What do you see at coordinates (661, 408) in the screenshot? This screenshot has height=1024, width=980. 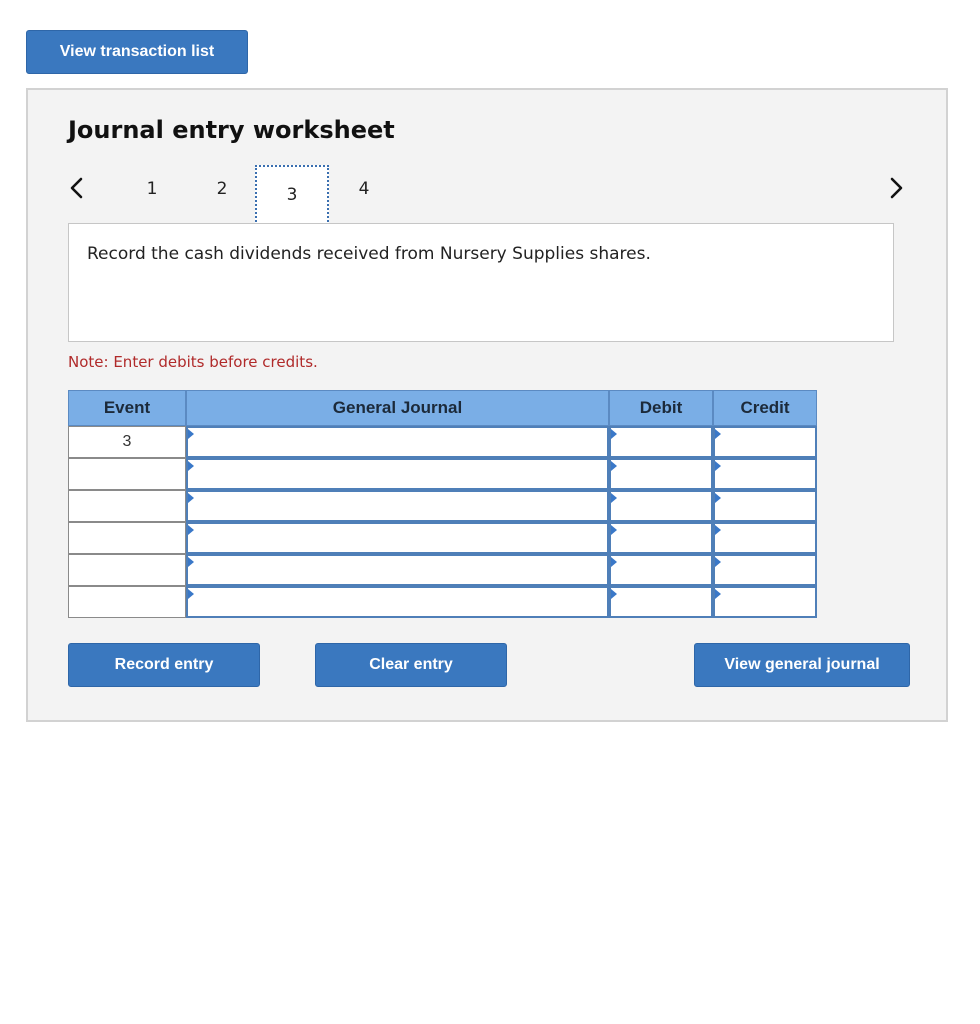 I see `column-header-debit: Debit` at bounding box center [661, 408].